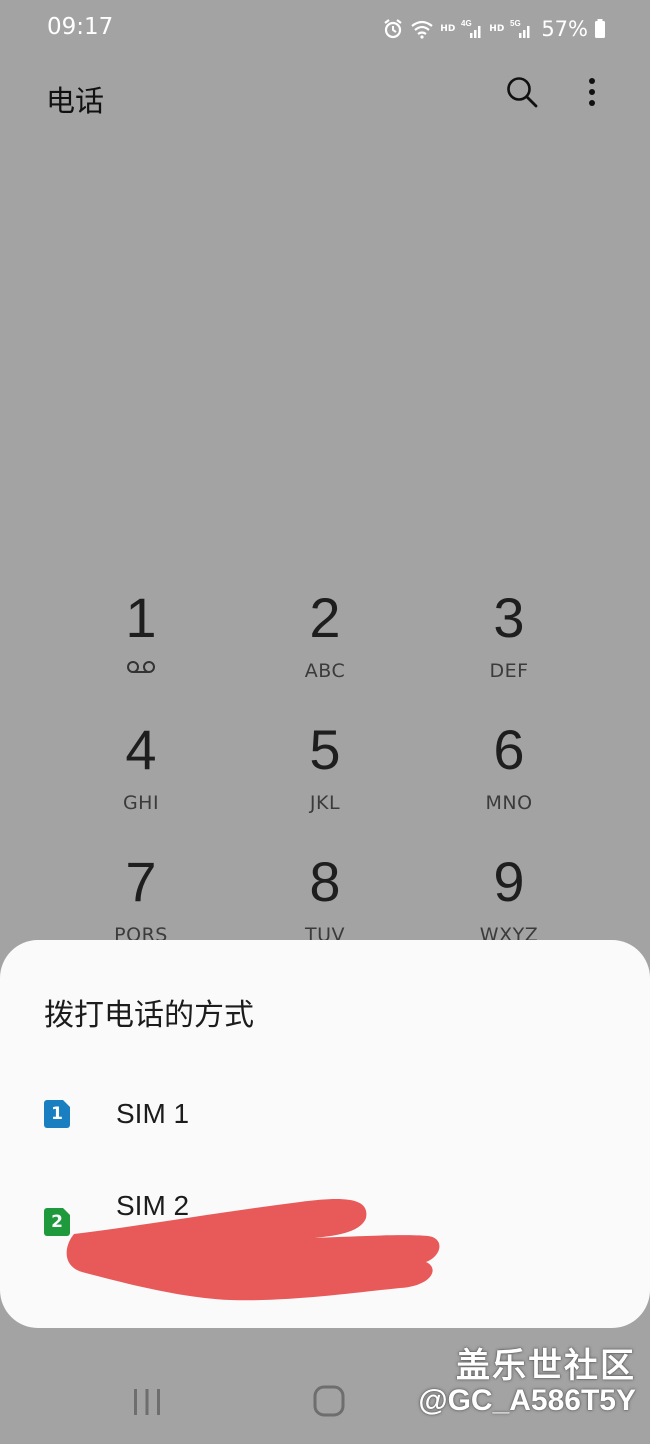 The height and width of the screenshot is (1444, 650). Describe the element at coordinates (153, 1113) in the screenshot. I see `sim-1-label: SIM 1` at that location.